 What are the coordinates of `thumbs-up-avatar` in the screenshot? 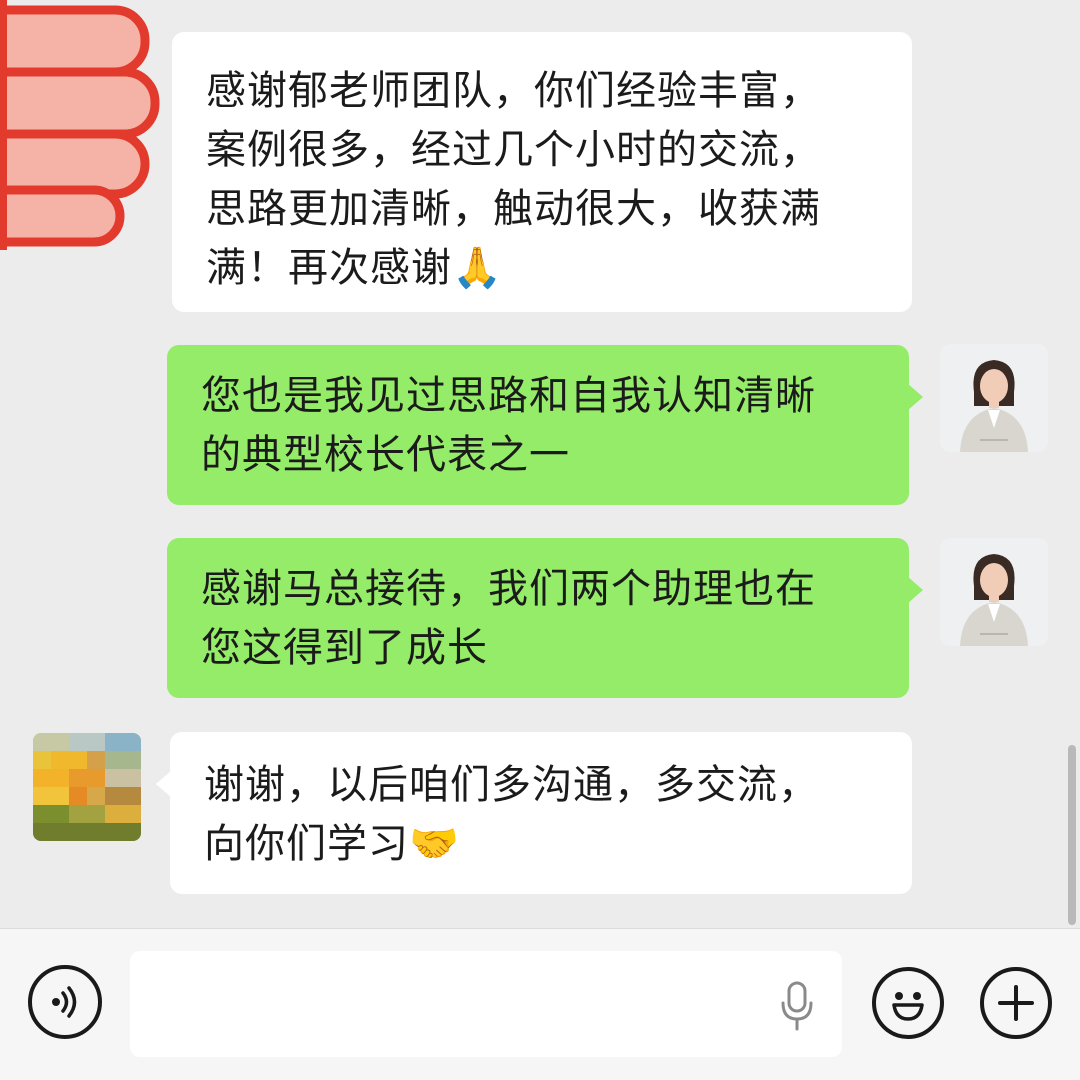 It's located at (87, 127).